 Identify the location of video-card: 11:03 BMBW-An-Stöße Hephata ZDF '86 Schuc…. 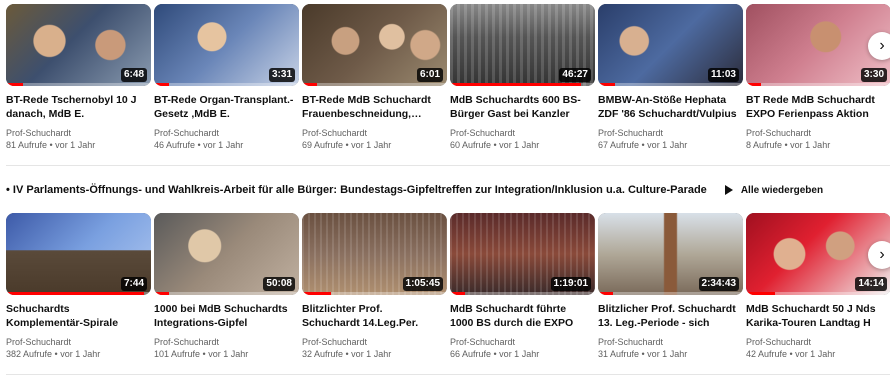
(670, 77).